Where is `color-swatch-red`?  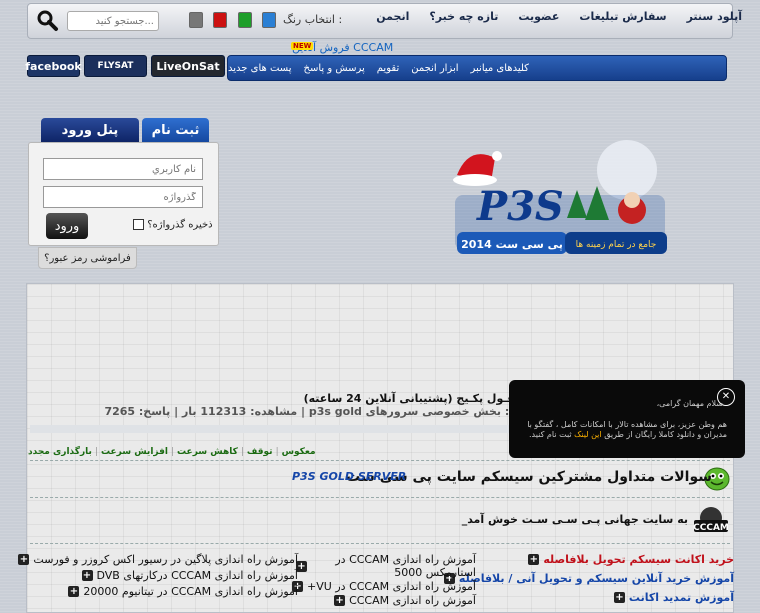 color-swatch-red is located at coordinates (220, 20).